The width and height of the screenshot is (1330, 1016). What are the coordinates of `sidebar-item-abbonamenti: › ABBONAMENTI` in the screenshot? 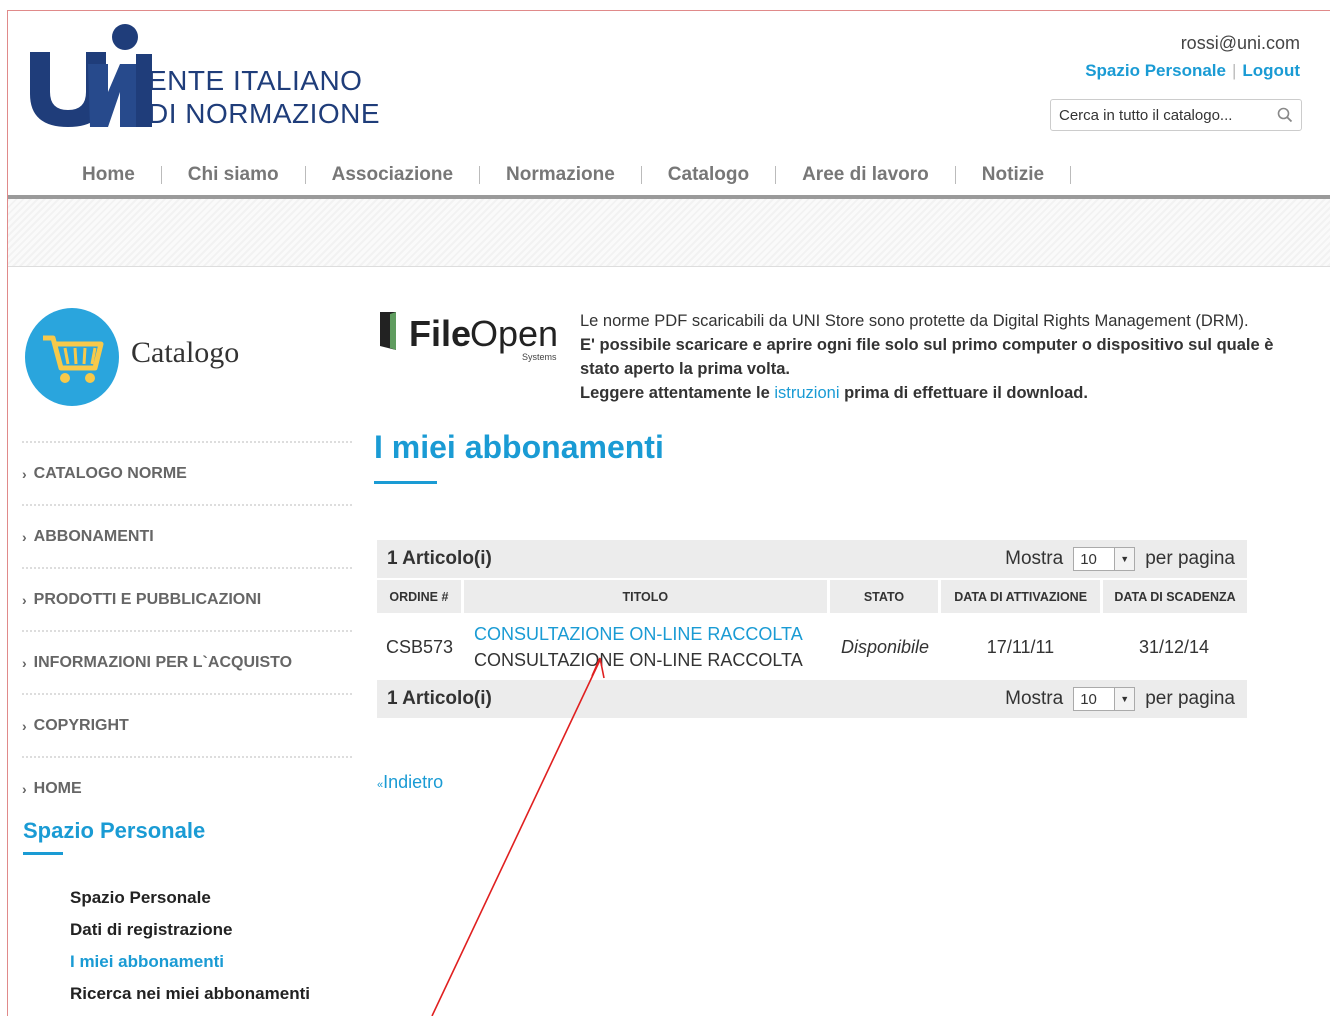 It's located at (187, 535).